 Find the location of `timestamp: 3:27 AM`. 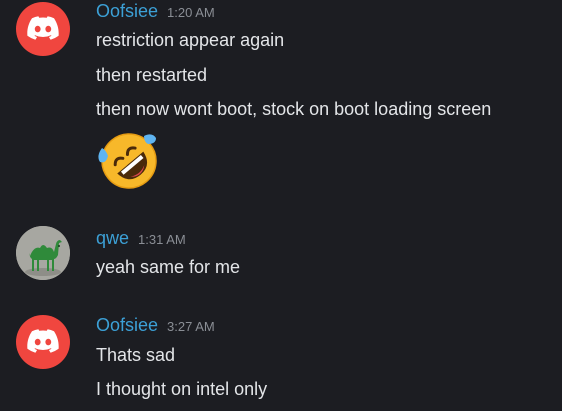

timestamp: 3:27 AM is located at coordinates (191, 327).